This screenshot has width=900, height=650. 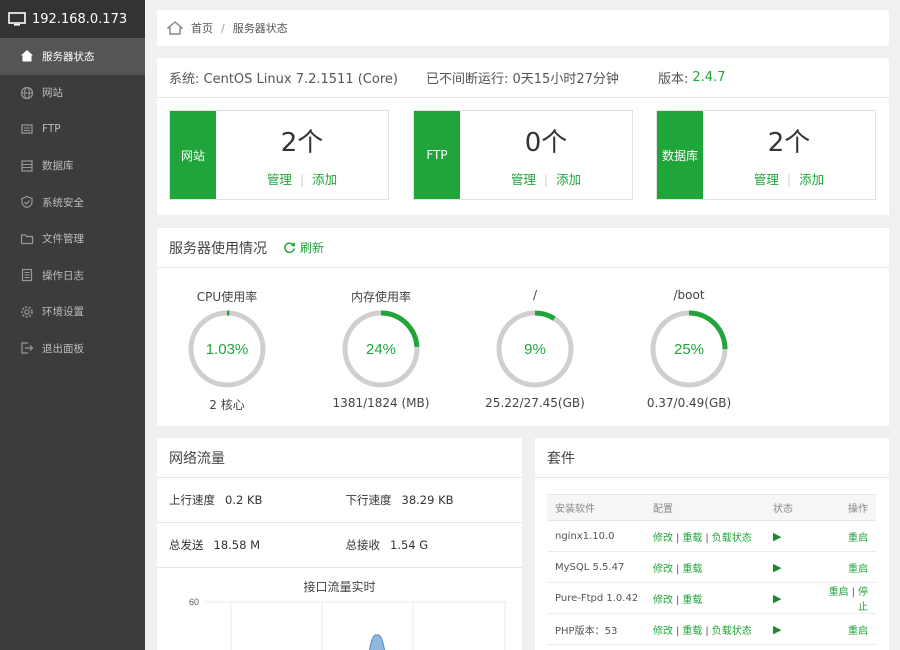 I want to click on sidebar-item: 操作日志, so click(x=72, y=275).